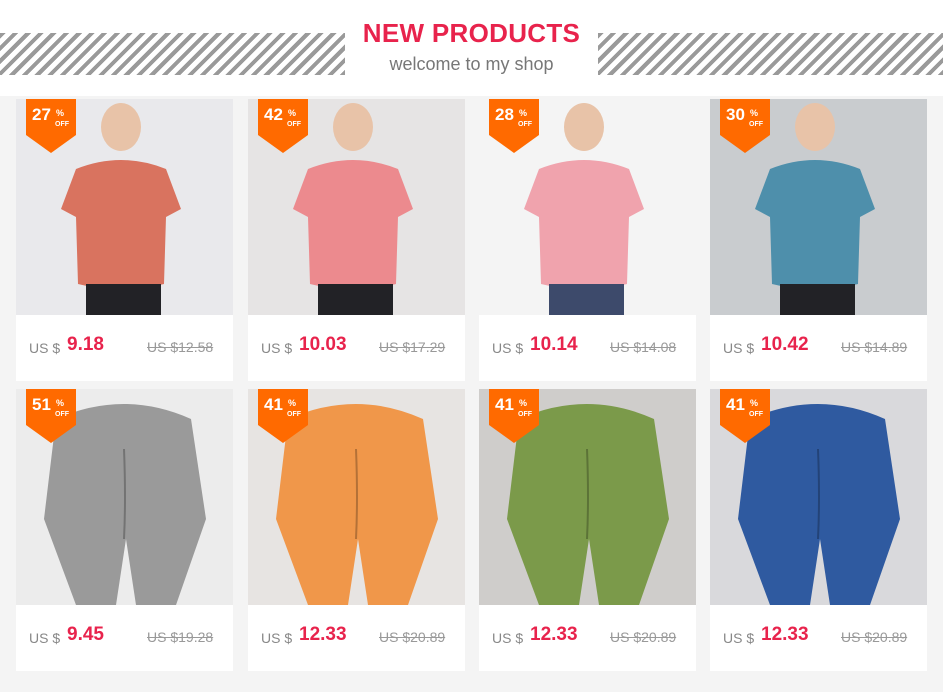 Image resolution: width=943 pixels, height=692 pixels. Describe the element at coordinates (124, 530) in the screenshot. I see `product-card: 51% OFF US $ 9.45 US $19.28` at that location.